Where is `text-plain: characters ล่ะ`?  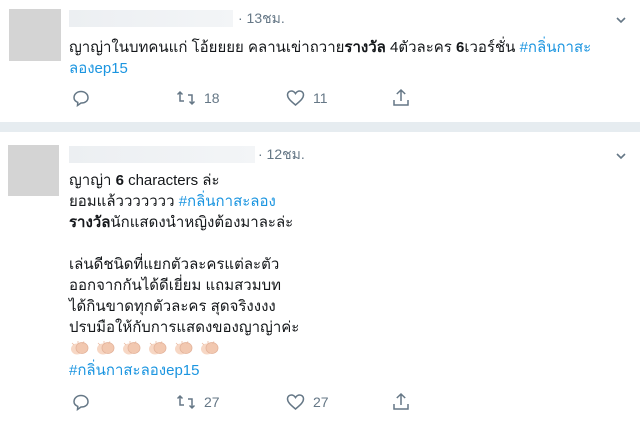 text-plain: characters ล่ะ is located at coordinates (171, 180).